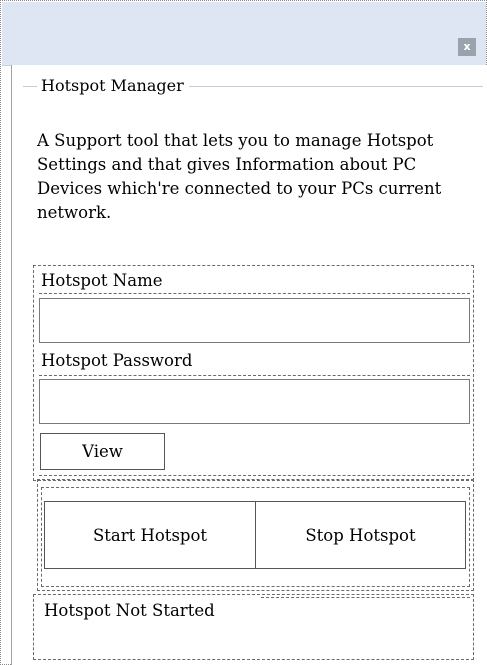  Describe the element at coordinates (150, 535) in the screenshot. I see `start-hotspot-button: Start Hotspot` at that location.